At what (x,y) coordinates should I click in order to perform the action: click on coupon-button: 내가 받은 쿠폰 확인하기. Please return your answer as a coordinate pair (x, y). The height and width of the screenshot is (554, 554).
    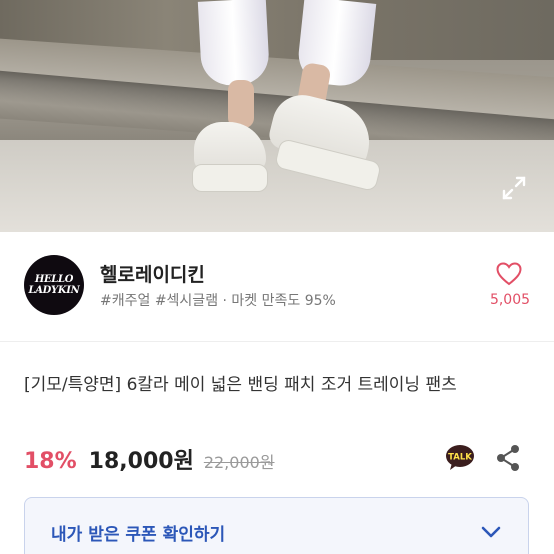
    Looking at the image, I should click on (276, 525).